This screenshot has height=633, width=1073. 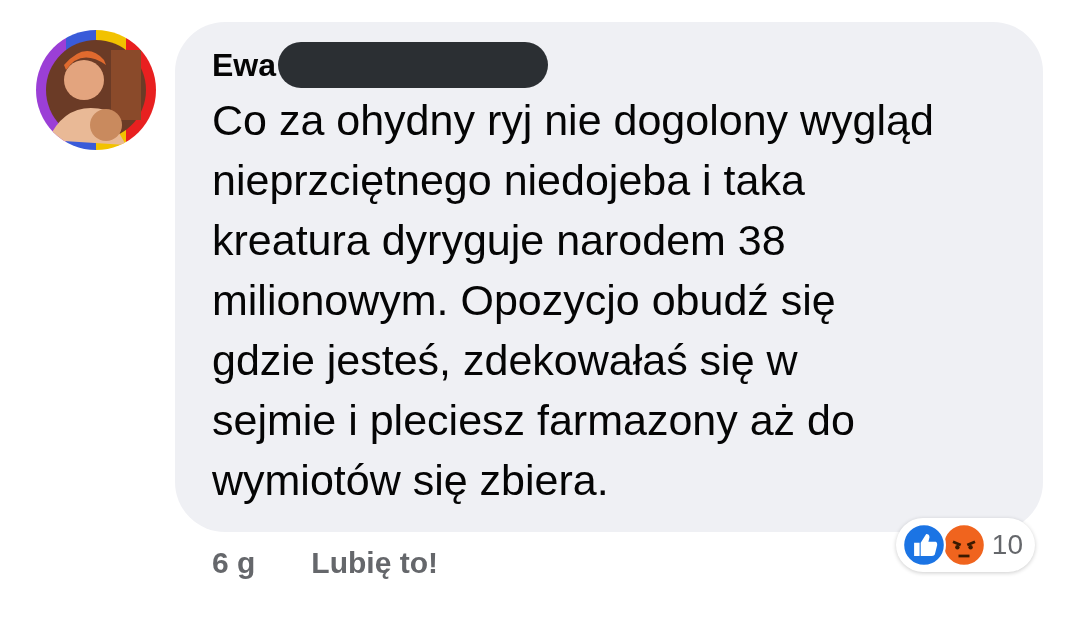 I want to click on thumbs-up-icon, so click(x=923, y=545).